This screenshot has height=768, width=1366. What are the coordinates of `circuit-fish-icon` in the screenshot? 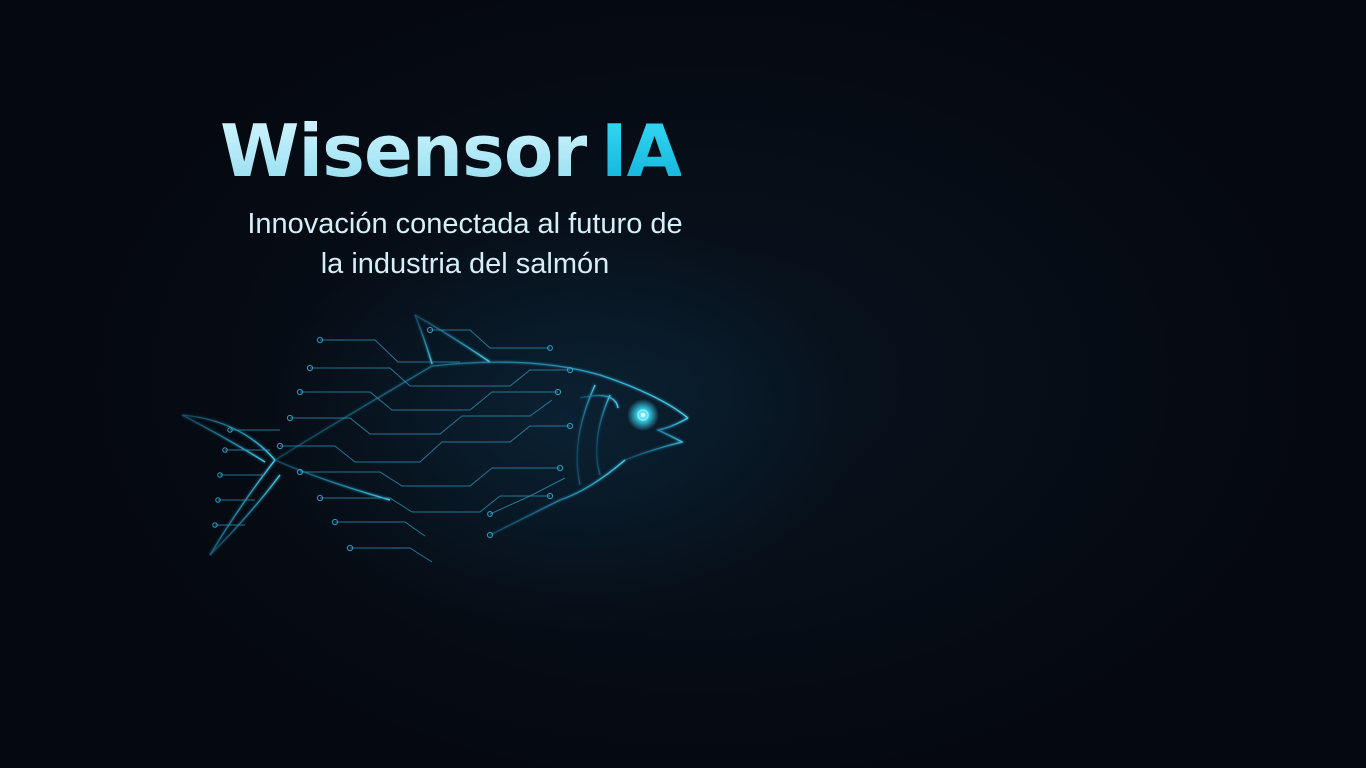 It's located at (435, 438).